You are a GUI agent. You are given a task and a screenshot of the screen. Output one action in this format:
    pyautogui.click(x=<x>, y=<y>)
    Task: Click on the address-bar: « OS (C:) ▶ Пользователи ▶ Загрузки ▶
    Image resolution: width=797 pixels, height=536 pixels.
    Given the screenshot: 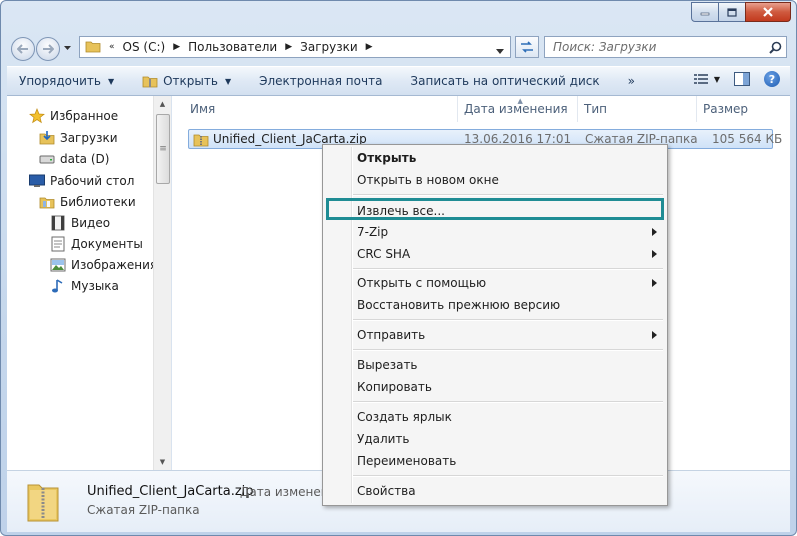 What is the action you would take?
    pyautogui.click(x=295, y=47)
    